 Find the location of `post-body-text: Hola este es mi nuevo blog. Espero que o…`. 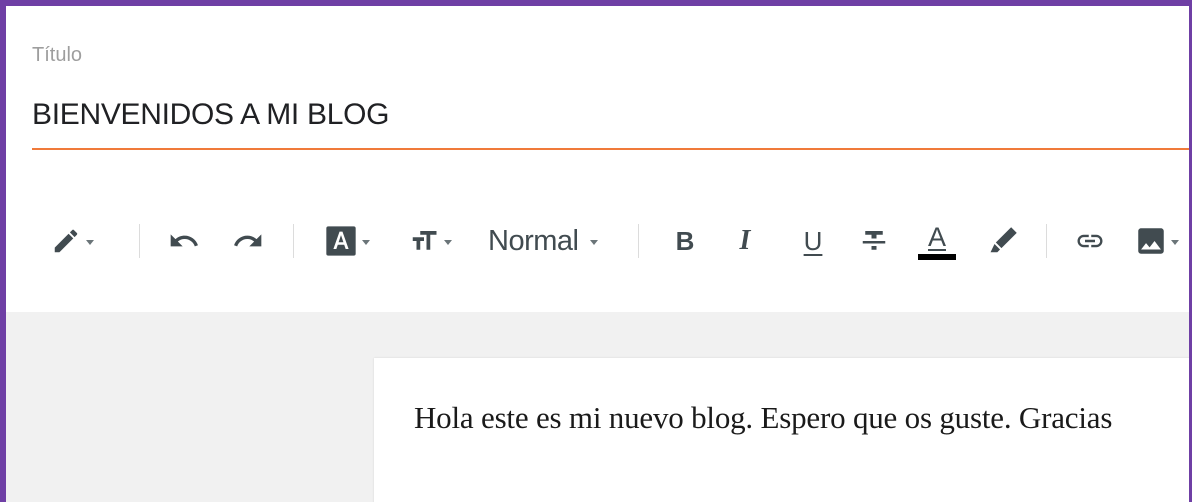

post-body-text: Hola este es mi nuevo blog. Espero que o… is located at coordinates (763, 418).